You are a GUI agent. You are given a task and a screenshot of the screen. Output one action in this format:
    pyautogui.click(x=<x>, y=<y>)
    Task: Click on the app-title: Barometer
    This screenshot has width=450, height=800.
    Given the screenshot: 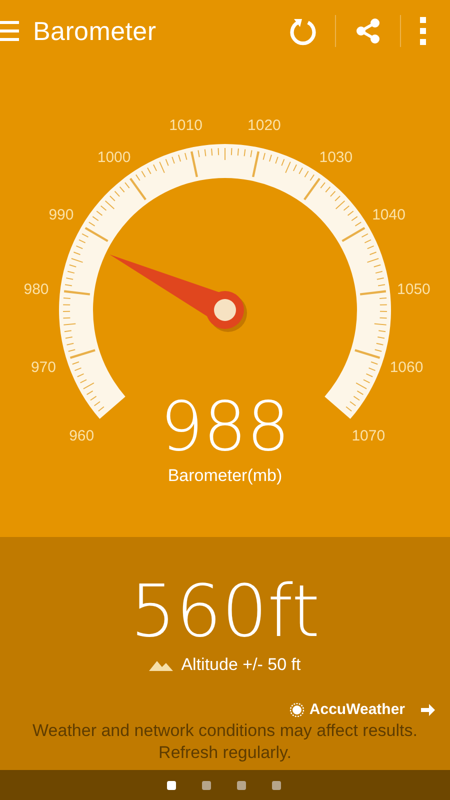 What is the action you would take?
    pyautogui.click(x=95, y=31)
    